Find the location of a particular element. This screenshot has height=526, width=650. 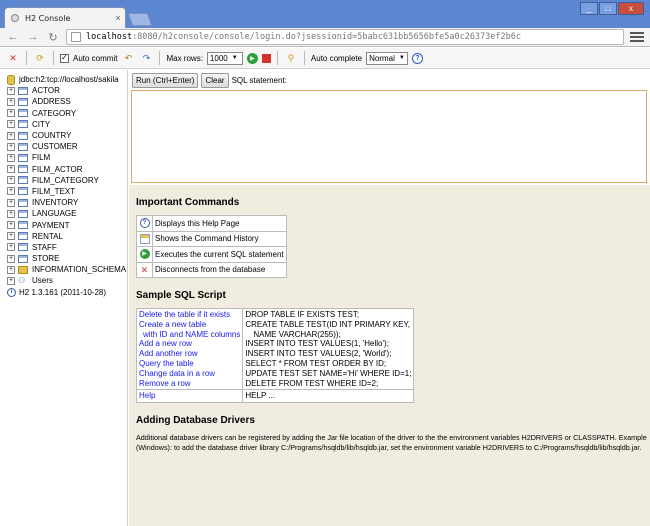

run-icon: ▶ is located at coordinates (252, 58).